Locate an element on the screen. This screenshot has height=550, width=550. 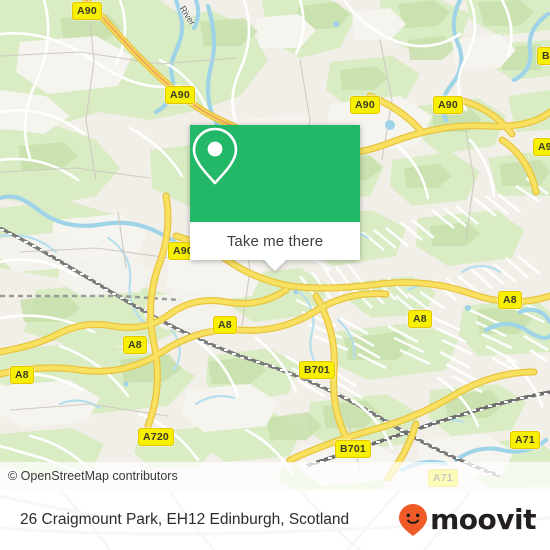
osm-attribution-text: © OpenStreetMap contributors is located at coordinates (93, 476).